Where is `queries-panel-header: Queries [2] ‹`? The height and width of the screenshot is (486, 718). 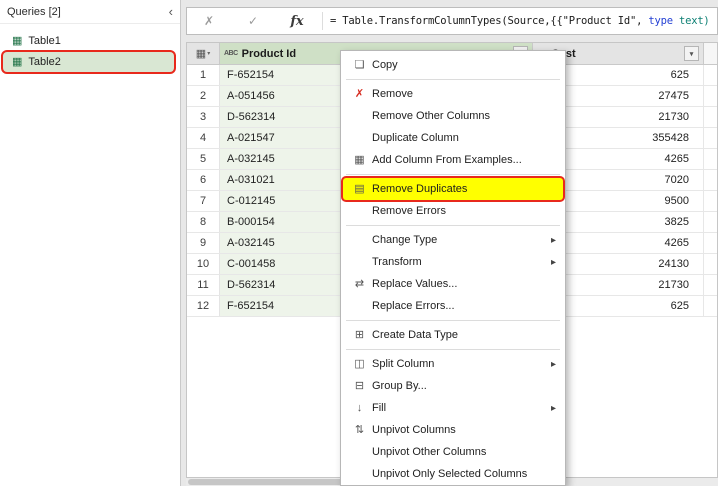 queries-panel-header: Queries [2] ‹ is located at coordinates (90, 12).